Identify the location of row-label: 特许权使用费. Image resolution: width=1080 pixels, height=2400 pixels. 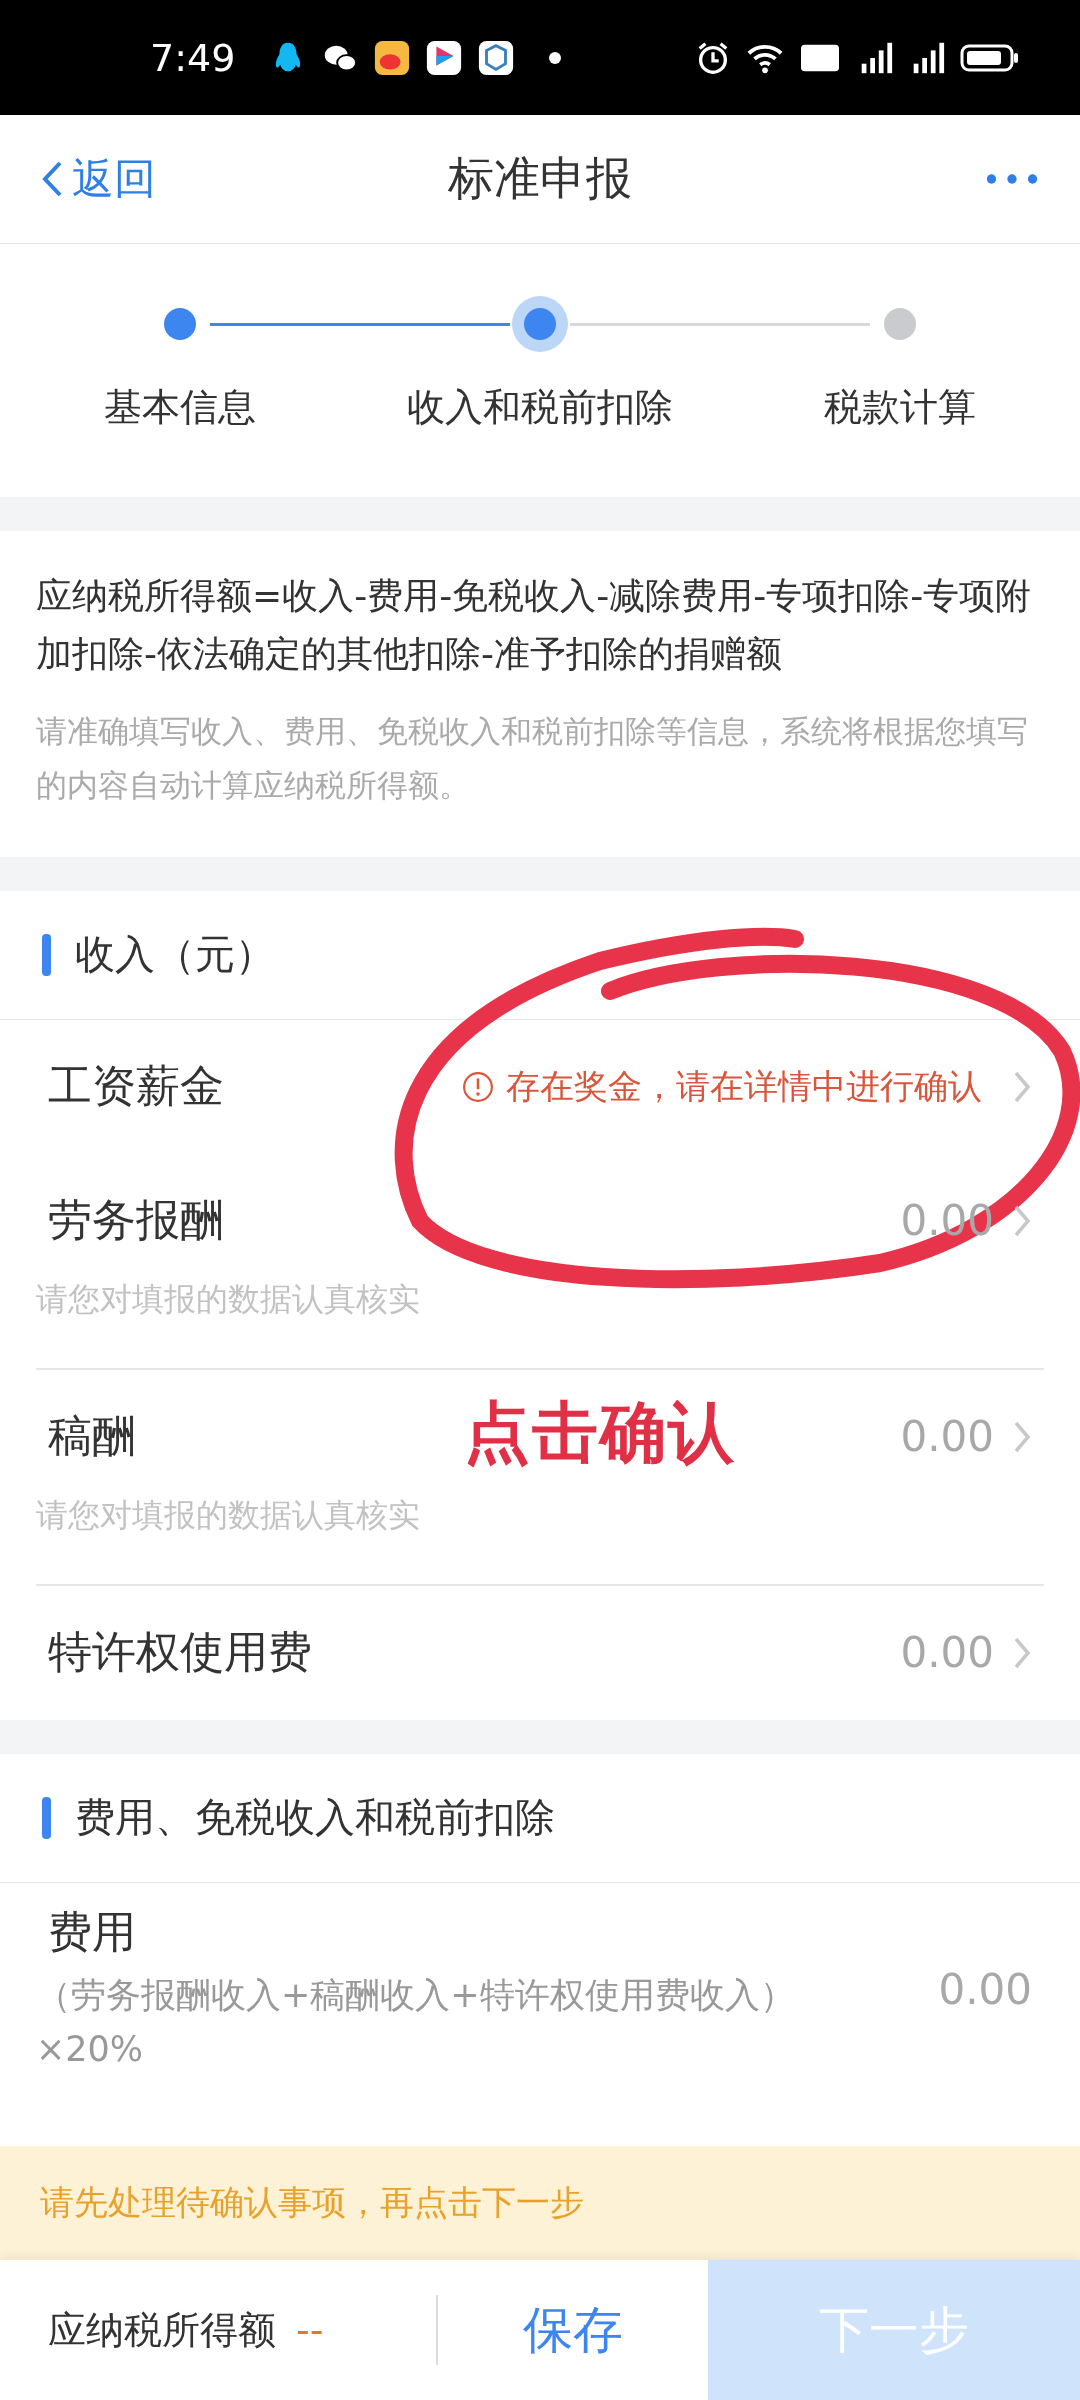
(180, 1652).